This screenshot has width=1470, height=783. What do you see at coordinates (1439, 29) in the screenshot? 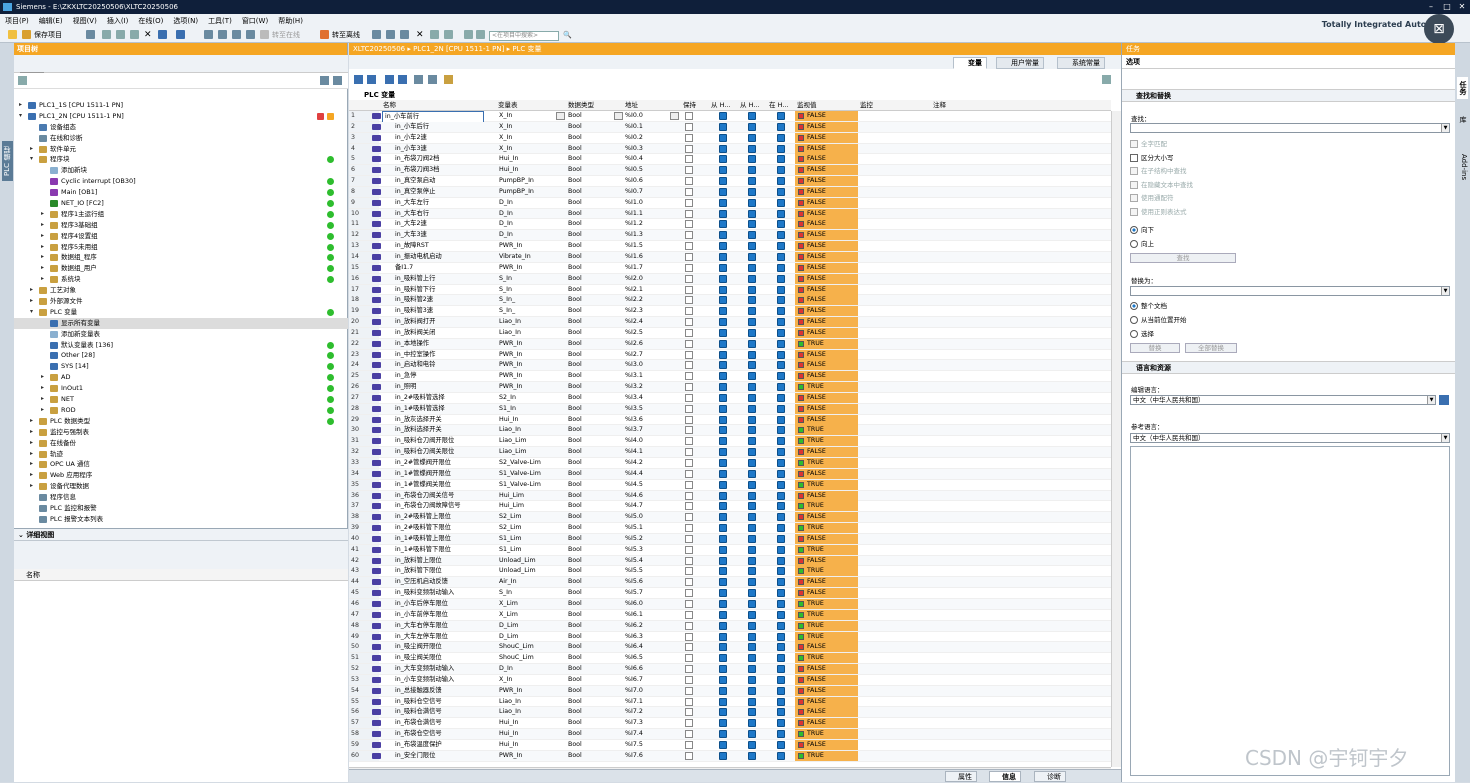
I see `overlay-close-icon: ⊠` at bounding box center [1439, 29].